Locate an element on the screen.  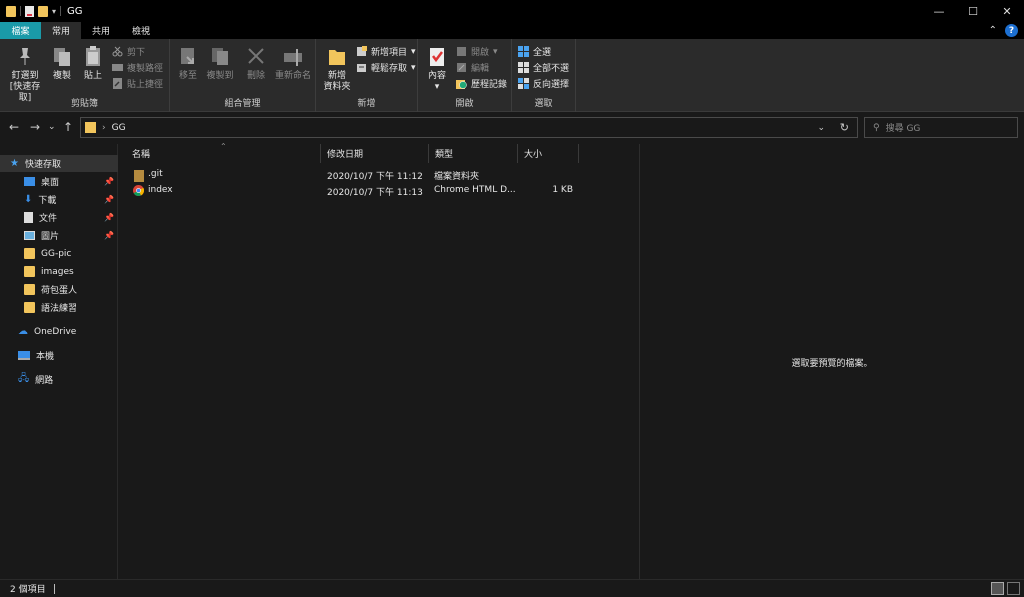
history-label: 歷程記錄 is located at coordinates (489, 85).